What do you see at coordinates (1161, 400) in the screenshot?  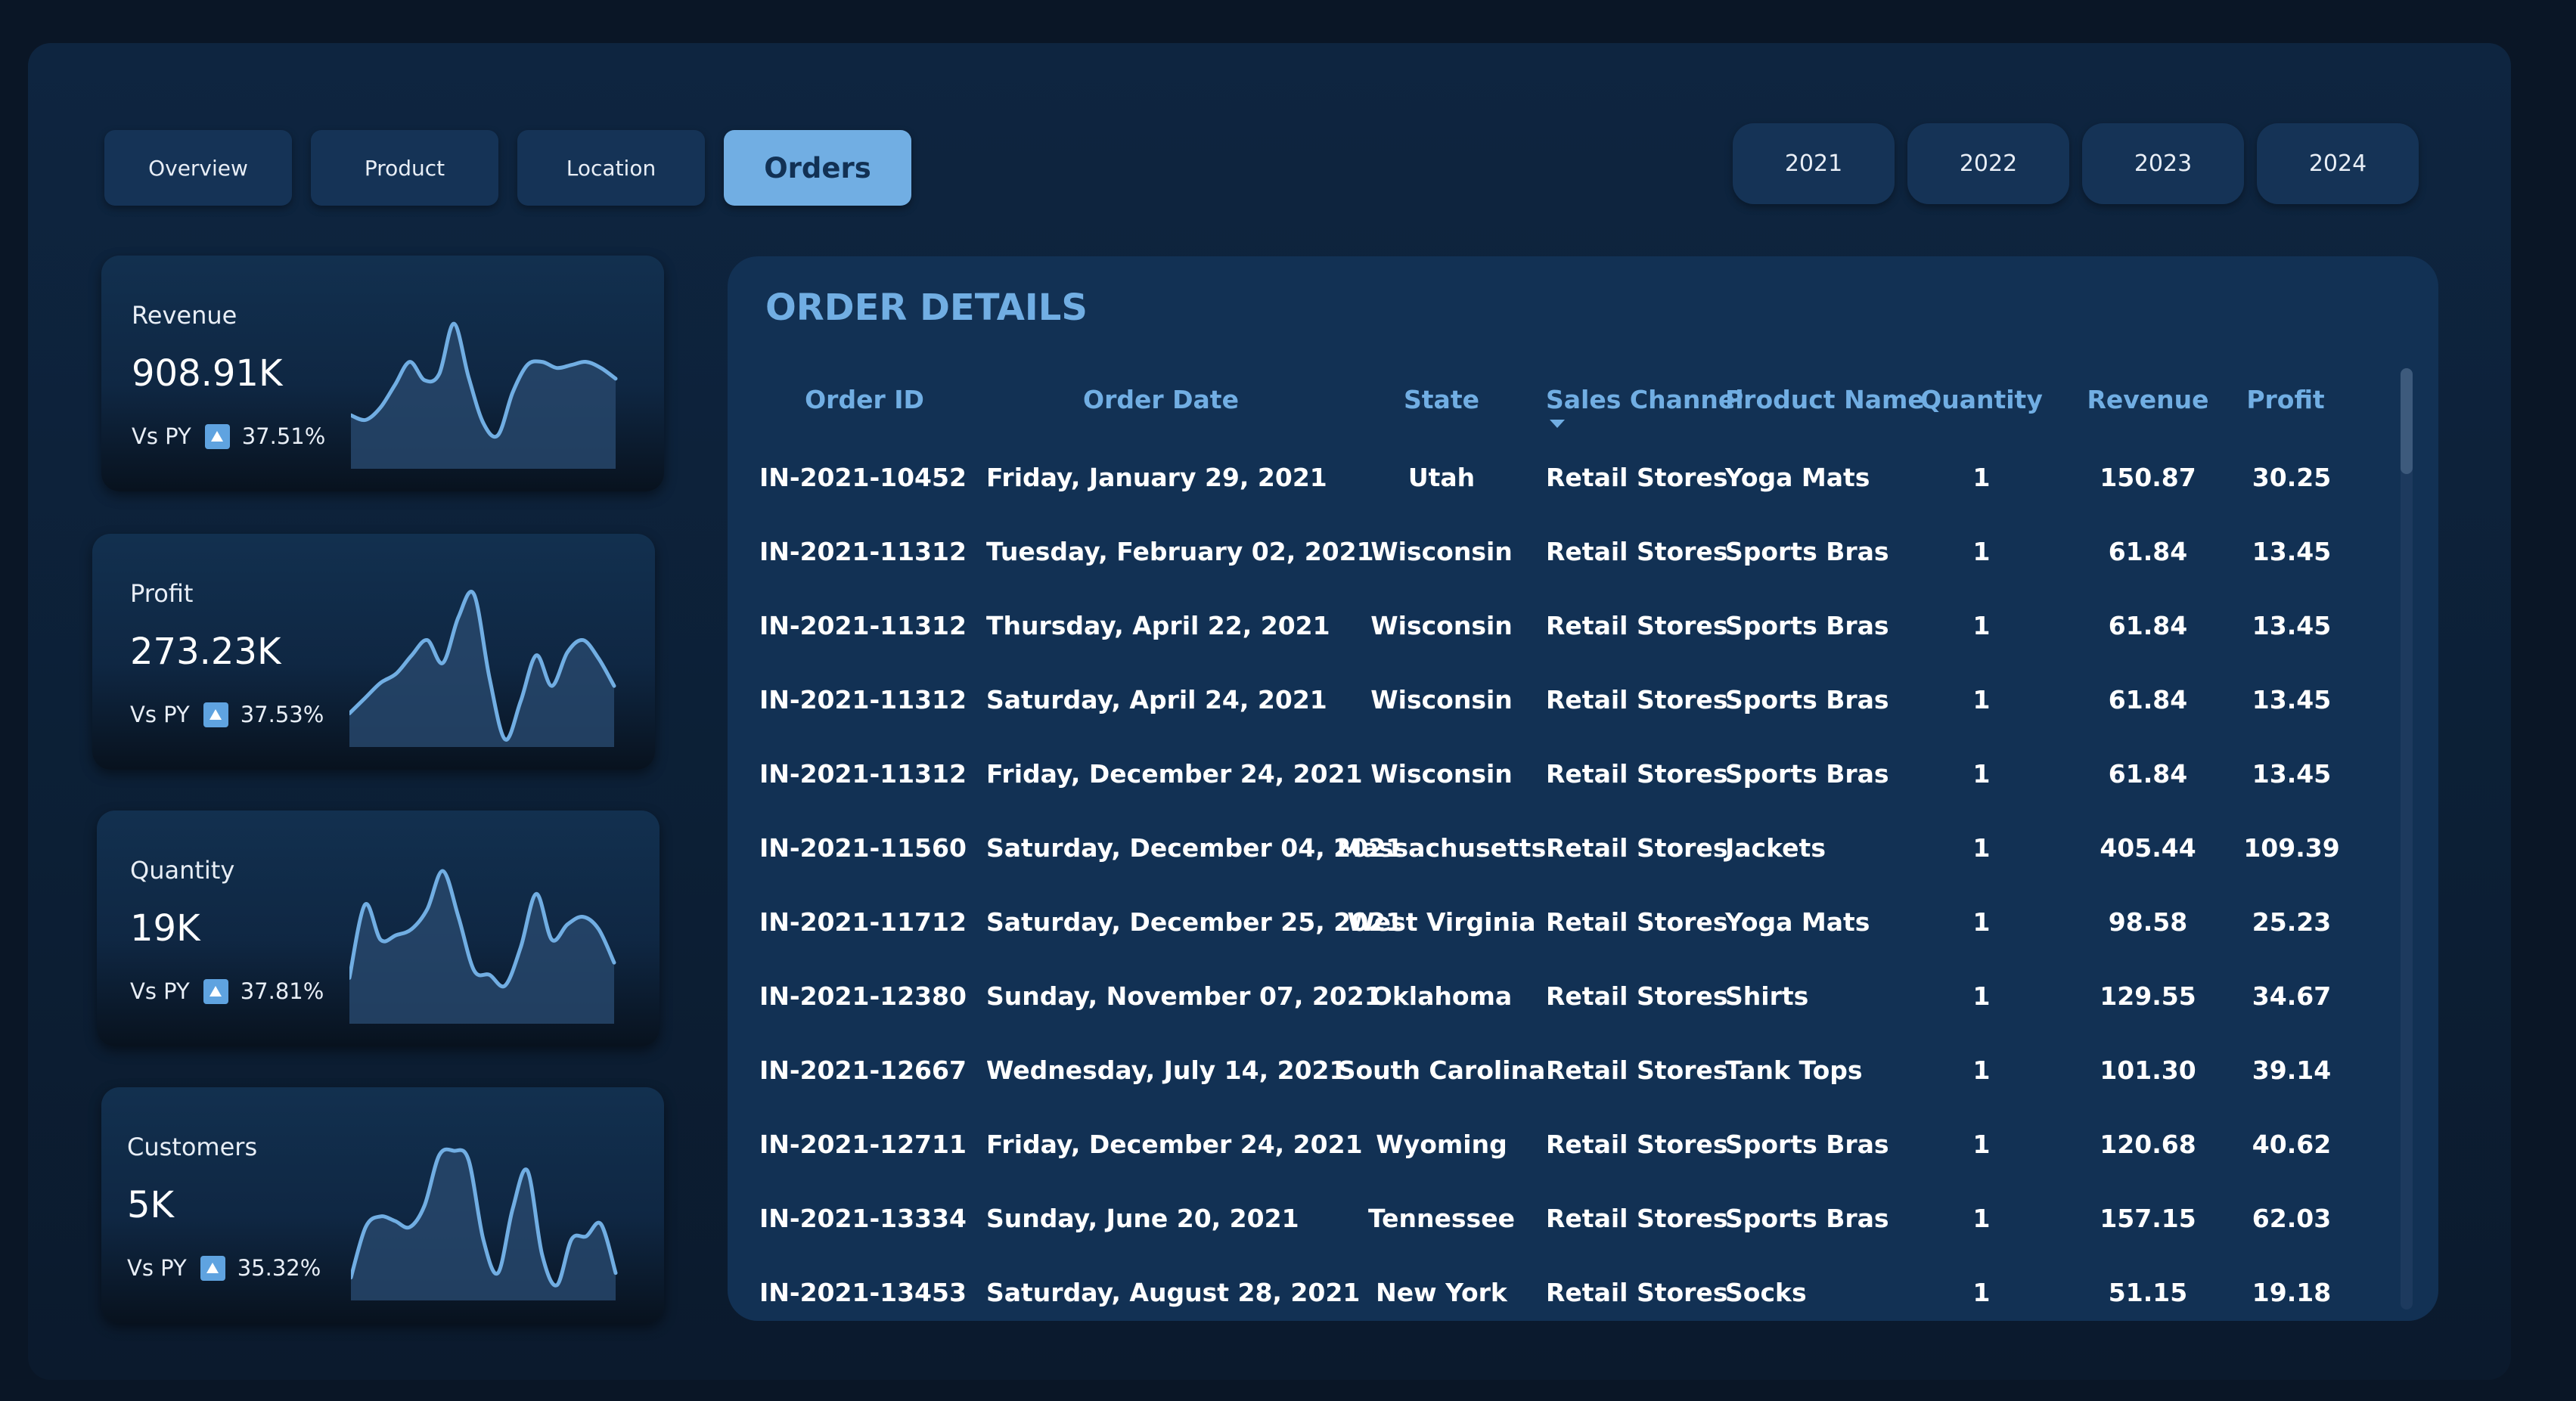 I see `column-header-order-date: Order Date` at bounding box center [1161, 400].